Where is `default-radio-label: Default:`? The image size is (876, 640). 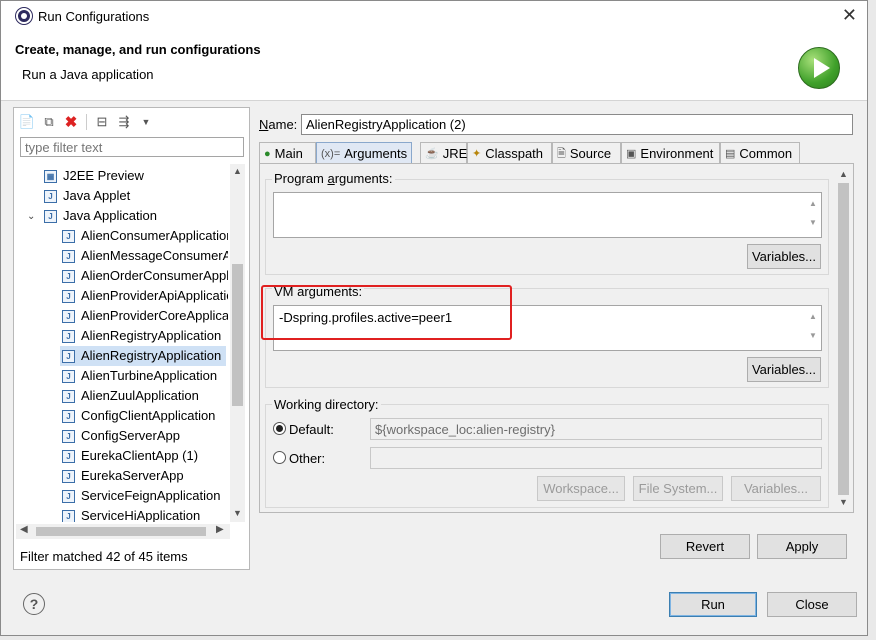
default-radio-label: Default: is located at coordinates (311, 429).